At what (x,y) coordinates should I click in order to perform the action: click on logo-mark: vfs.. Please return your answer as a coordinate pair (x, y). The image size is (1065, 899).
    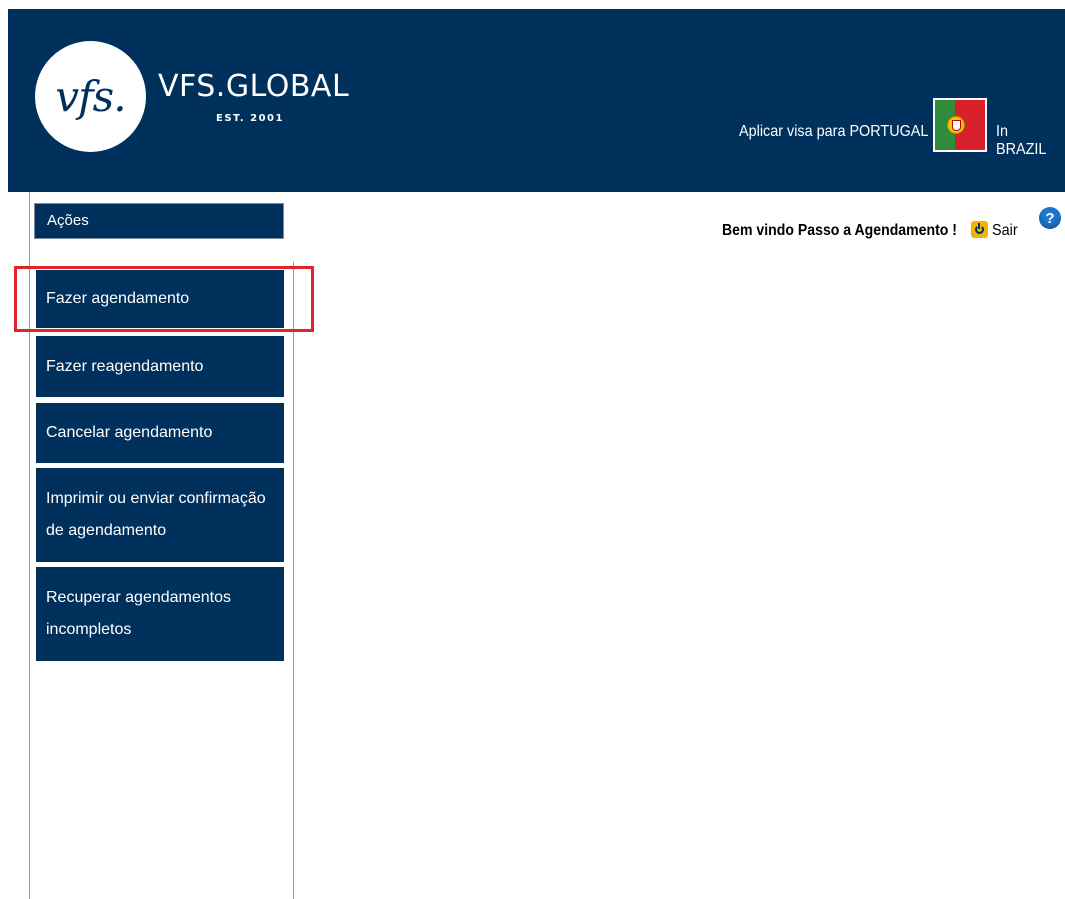
    Looking at the image, I should click on (90, 96).